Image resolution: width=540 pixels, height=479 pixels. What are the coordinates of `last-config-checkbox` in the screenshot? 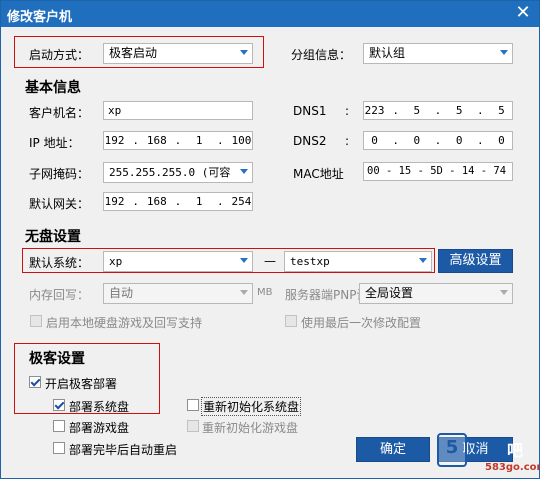 It's located at (291, 321).